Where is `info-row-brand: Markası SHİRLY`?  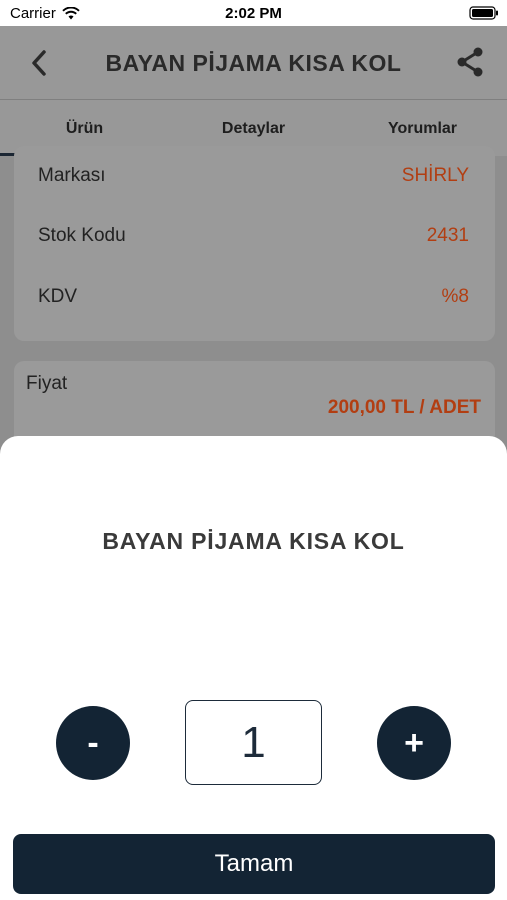
info-row-brand: Markası SHİRLY is located at coordinates (253, 176).